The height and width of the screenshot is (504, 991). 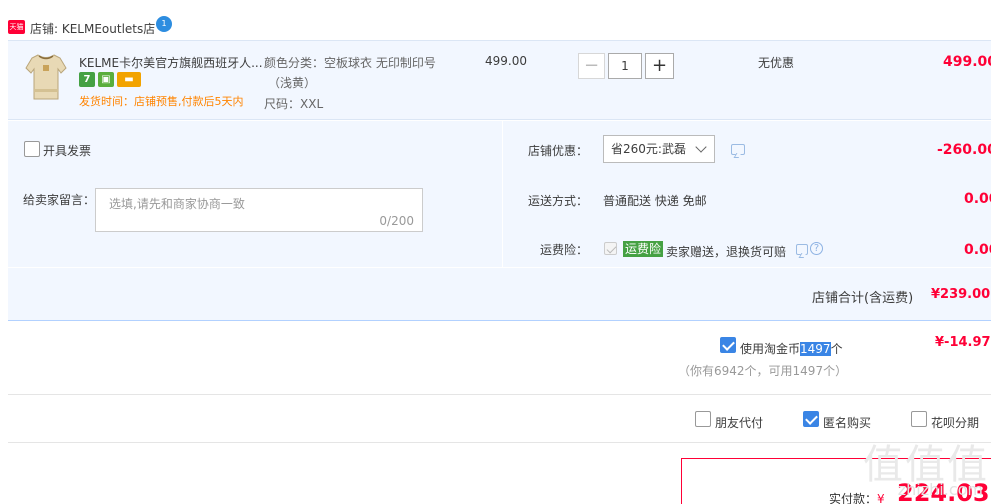 I want to click on sku-color: 颜色分类：空板球衣 无印制印号, so click(x=350, y=63).